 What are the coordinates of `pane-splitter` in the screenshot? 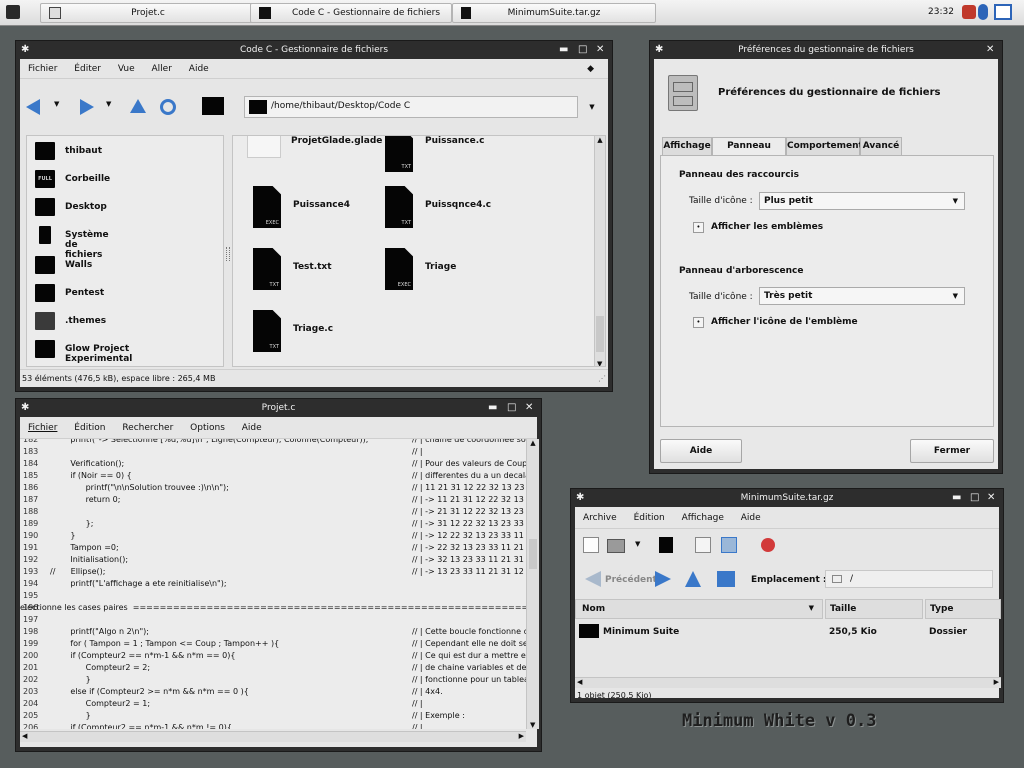 It's located at (228, 254).